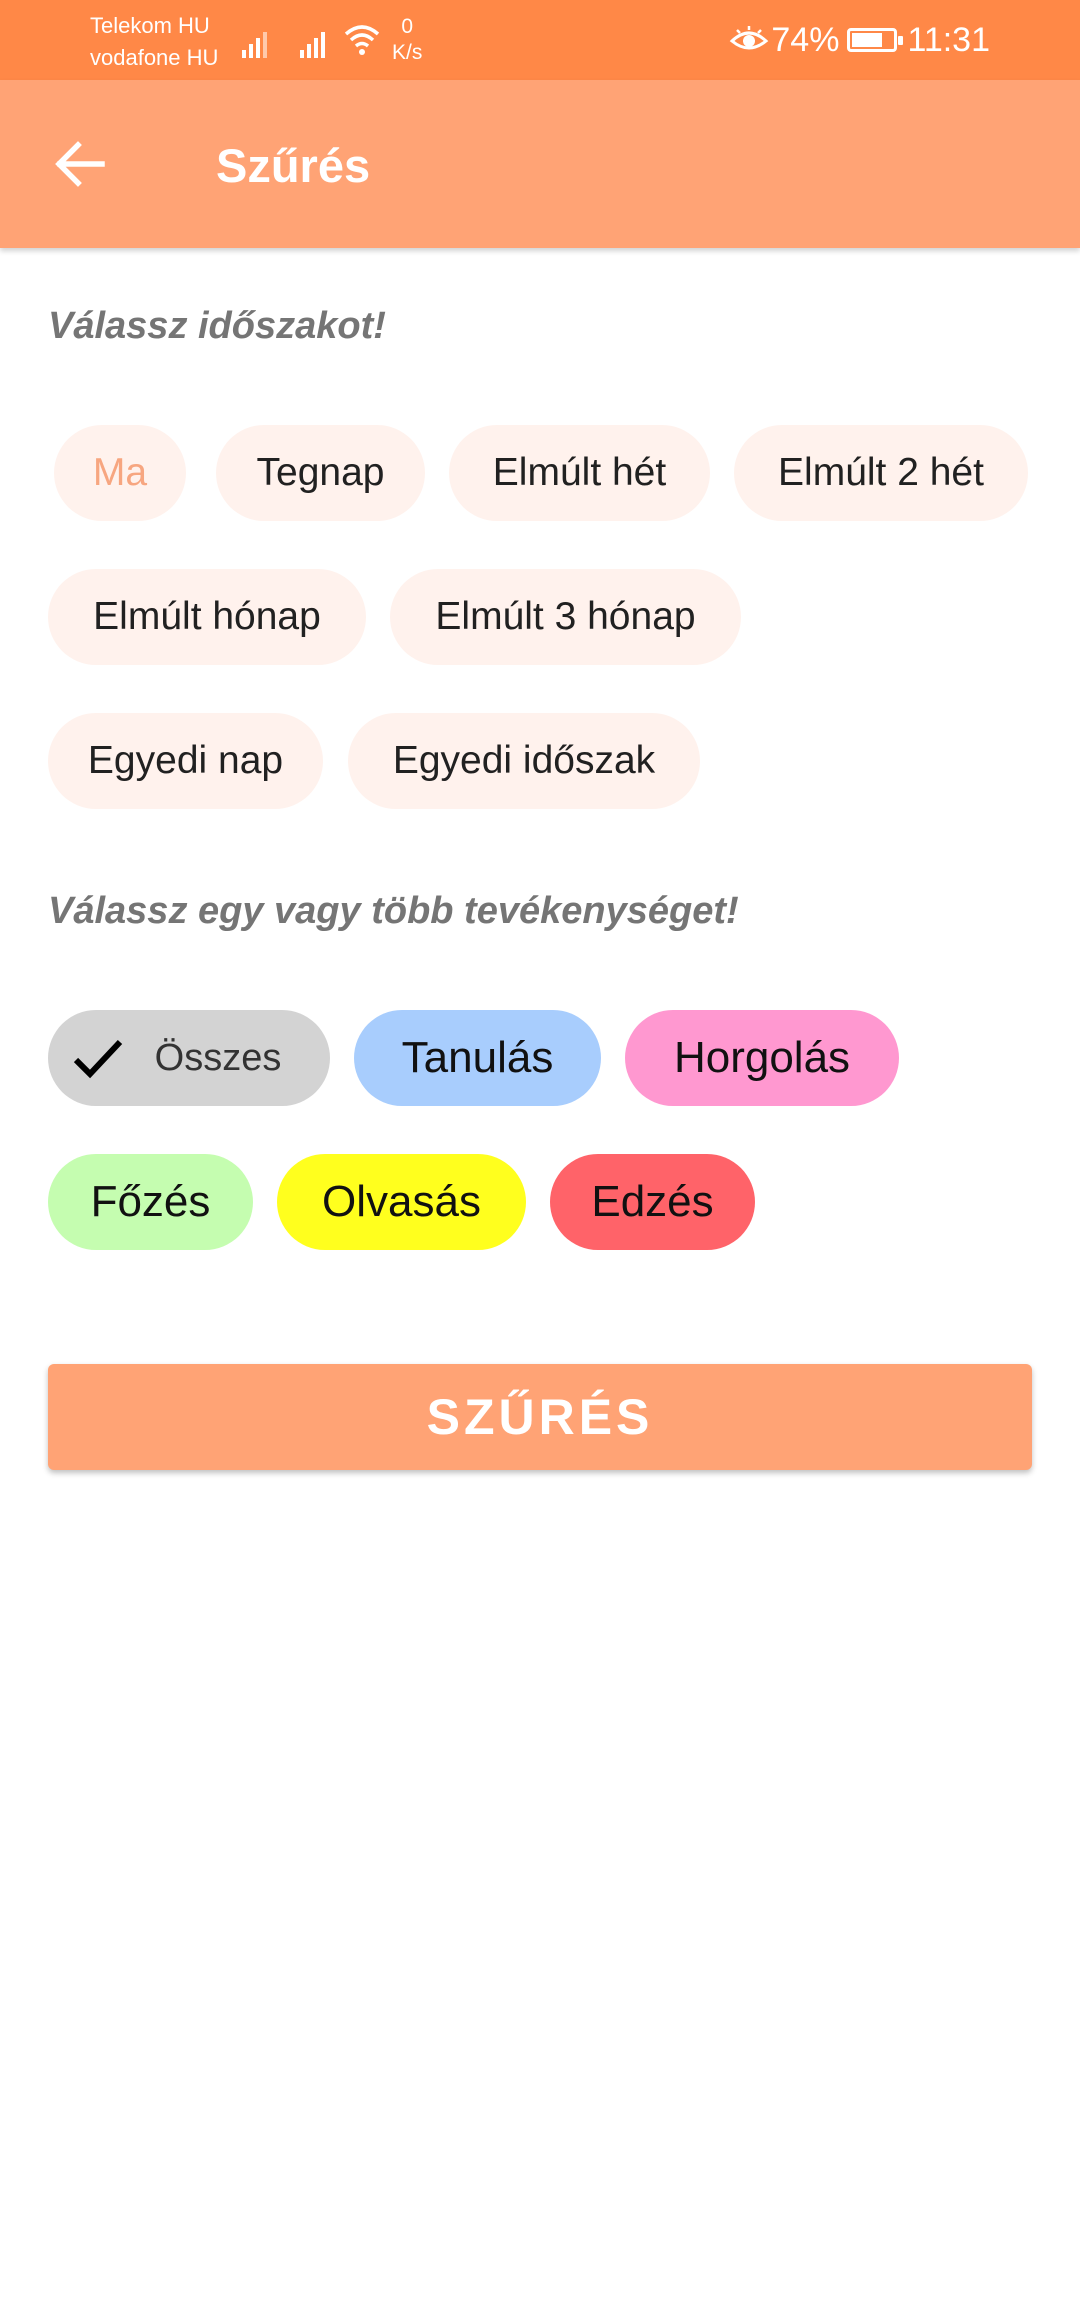 This screenshot has height=2312, width=1080. I want to click on network-speed-unit: K/s, so click(407, 52).